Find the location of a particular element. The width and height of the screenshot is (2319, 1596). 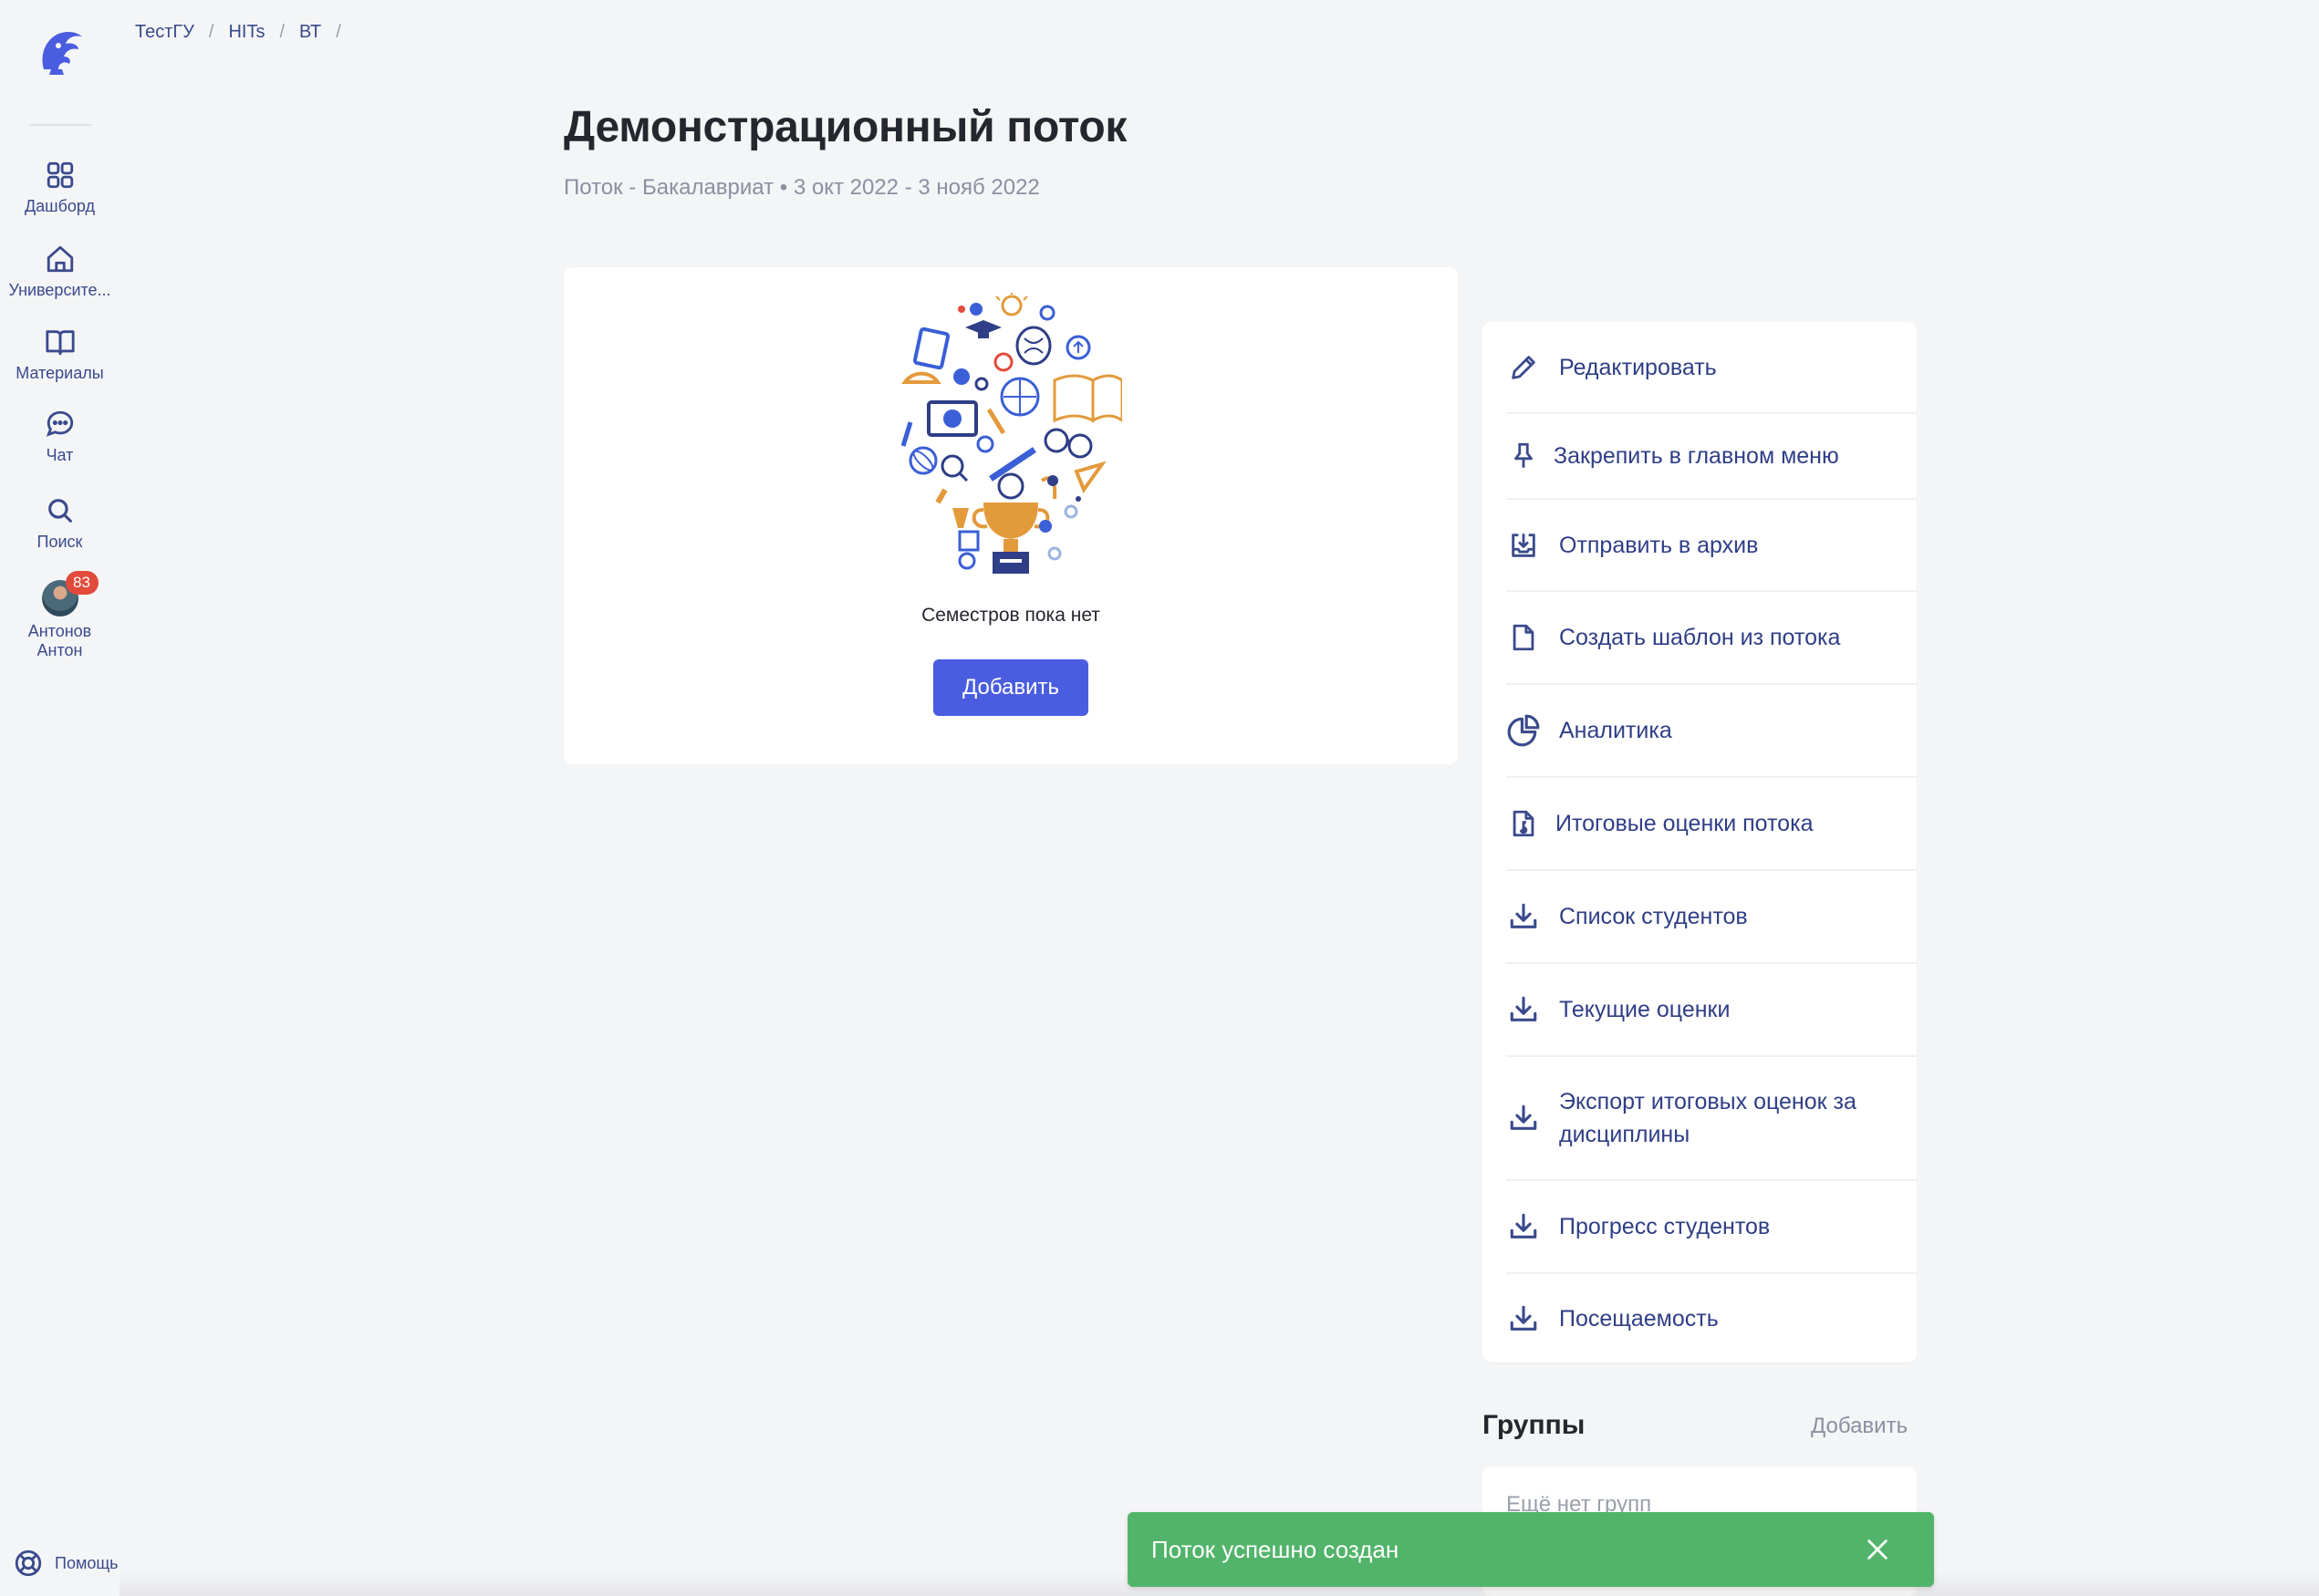

action-attendance: Посещаемость is located at coordinates (1711, 1319).